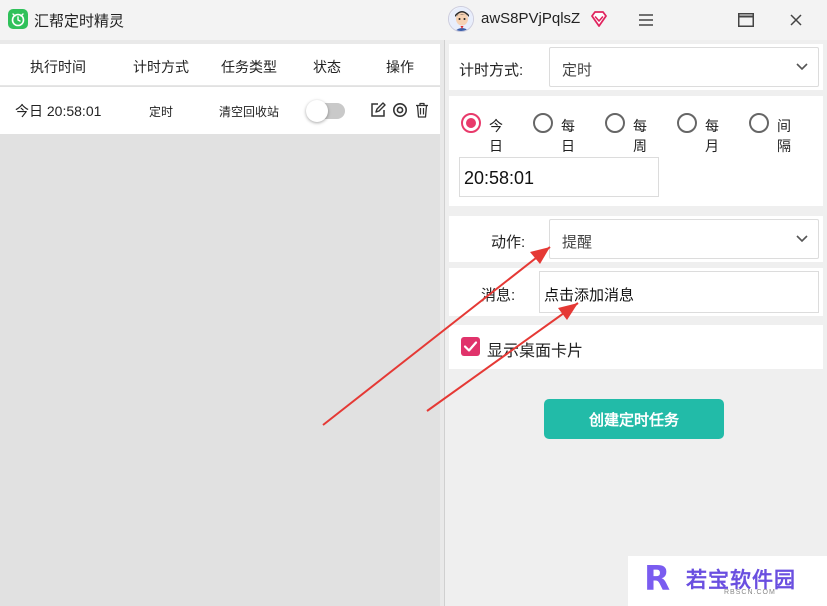 The width and height of the screenshot is (827, 606). I want to click on settings-icon, so click(400, 110).